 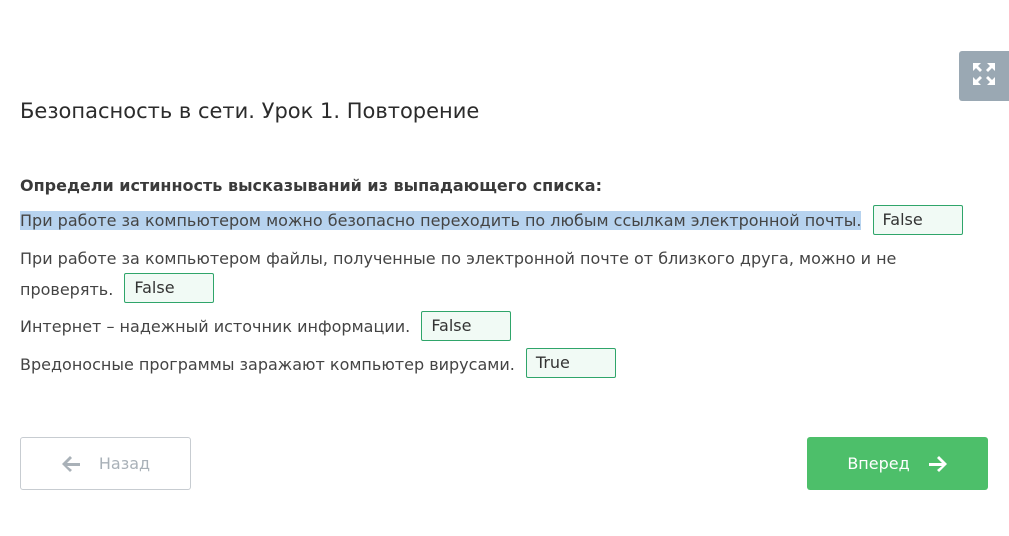 I want to click on answer-select-2: False, so click(x=169, y=288).